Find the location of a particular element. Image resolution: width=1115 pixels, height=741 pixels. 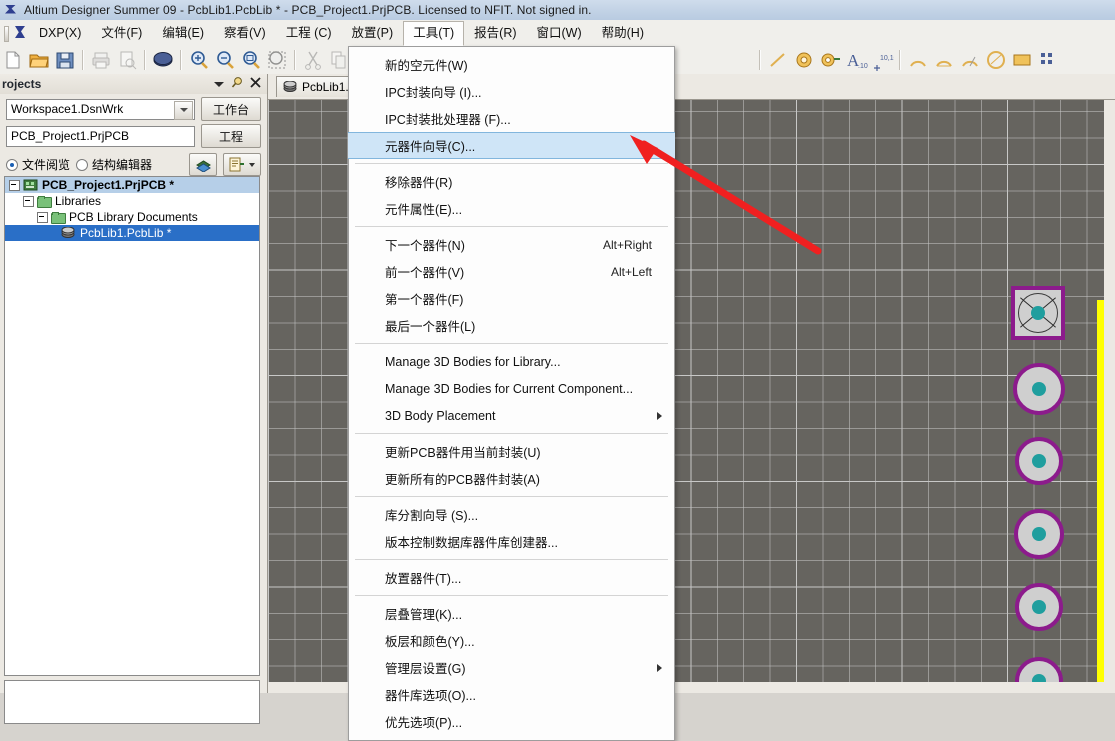

menu-file: 文件(F) is located at coordinates (121, 33).